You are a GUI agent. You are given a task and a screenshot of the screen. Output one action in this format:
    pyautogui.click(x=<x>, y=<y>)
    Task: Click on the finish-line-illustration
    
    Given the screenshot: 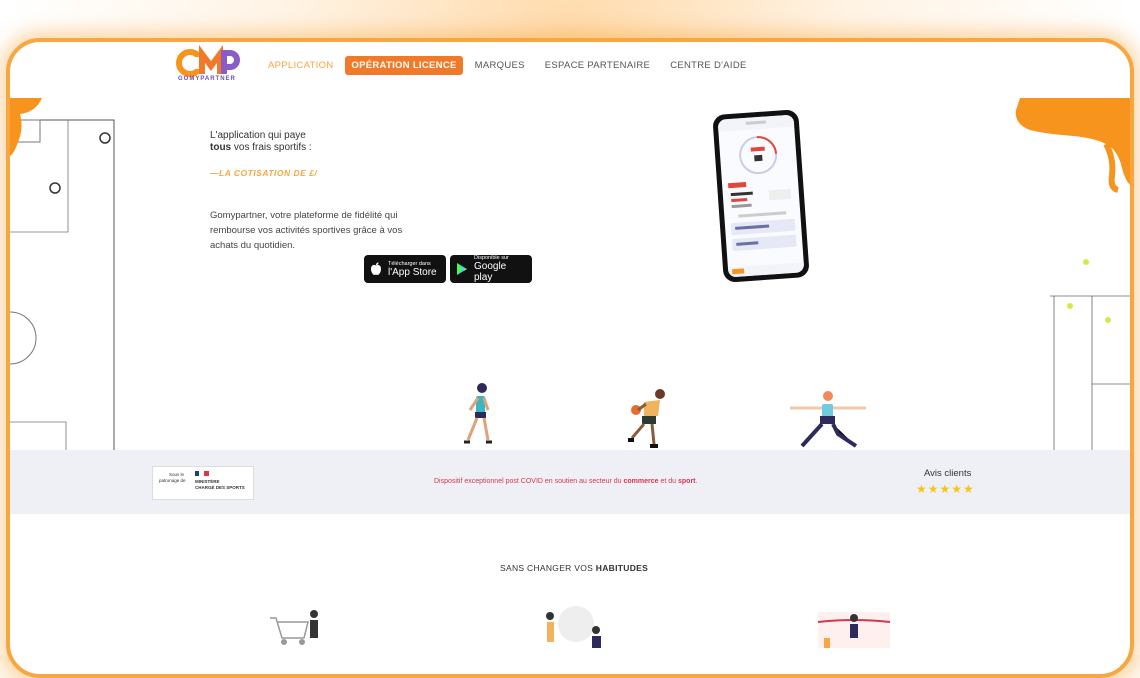 What is the action you would take?
    pyautogui.click(x=854, y=630)
    